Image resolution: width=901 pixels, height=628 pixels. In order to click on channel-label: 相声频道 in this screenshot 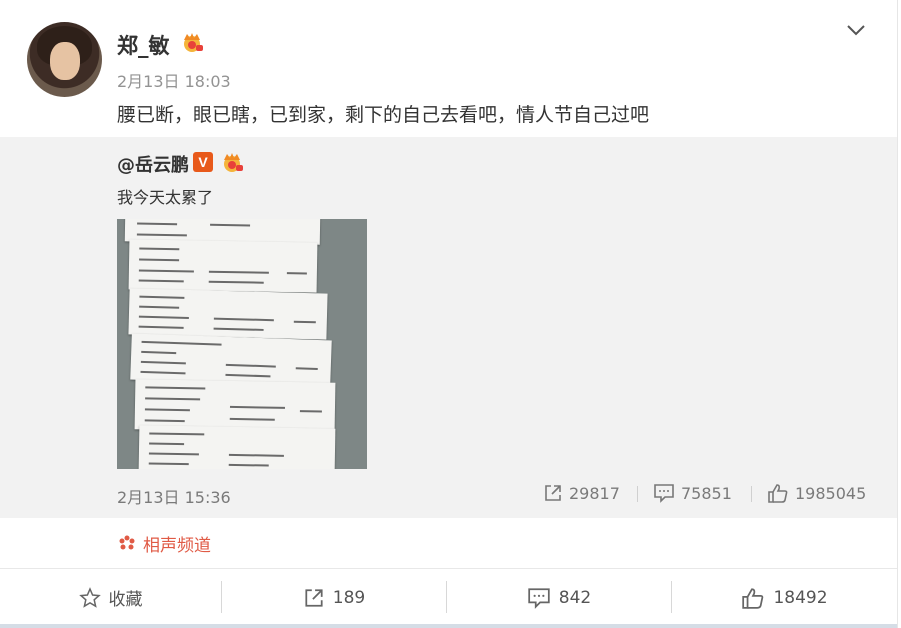, I will do `click(177, 546)`.